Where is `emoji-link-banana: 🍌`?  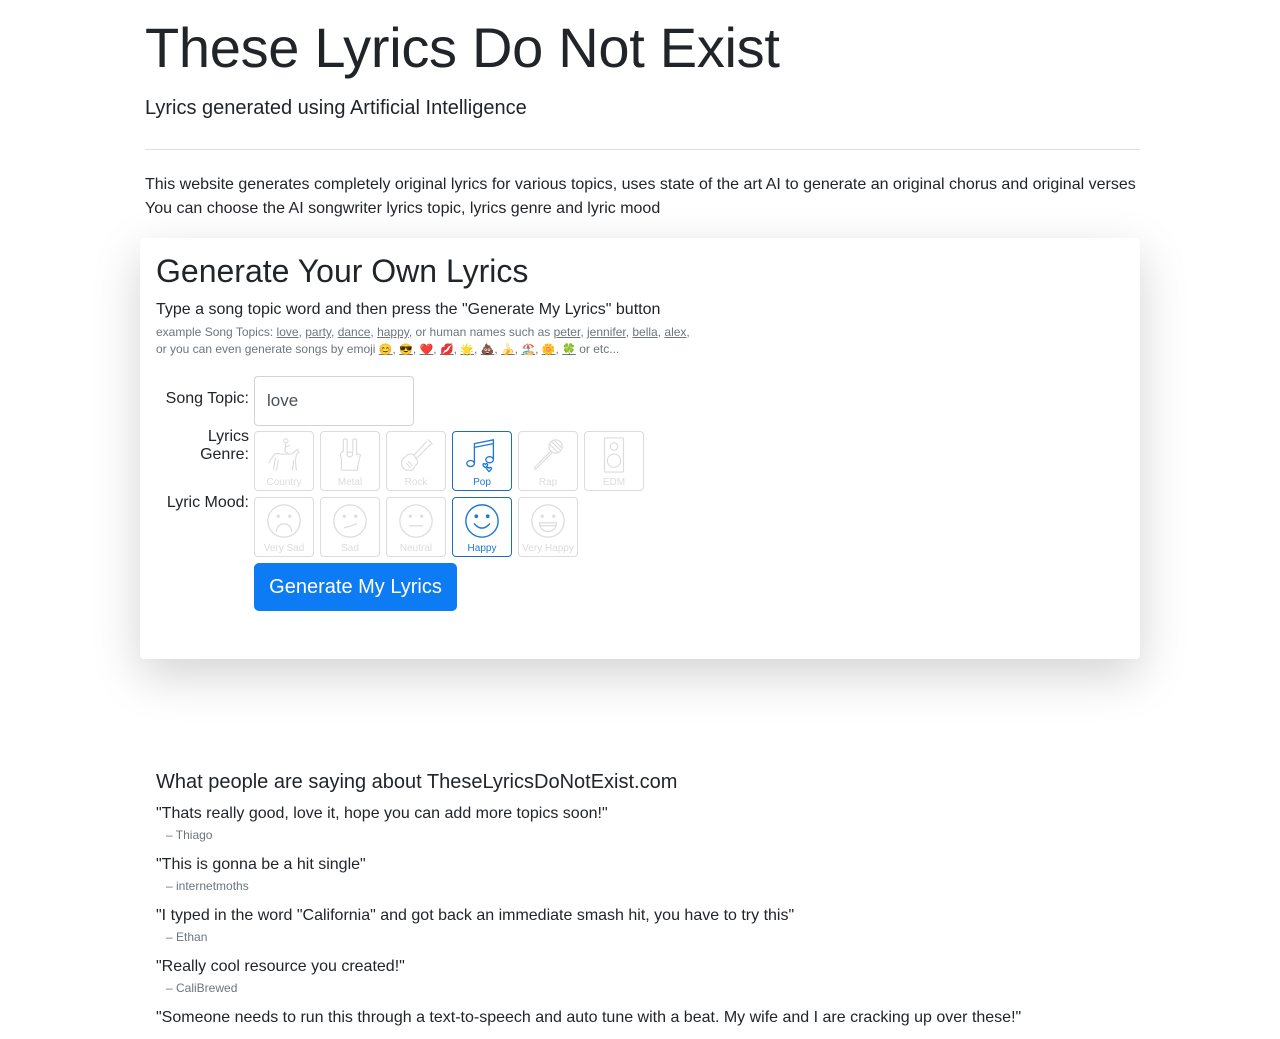
emoji-link-banana: 🍌 is located at coordinates (508, 350).